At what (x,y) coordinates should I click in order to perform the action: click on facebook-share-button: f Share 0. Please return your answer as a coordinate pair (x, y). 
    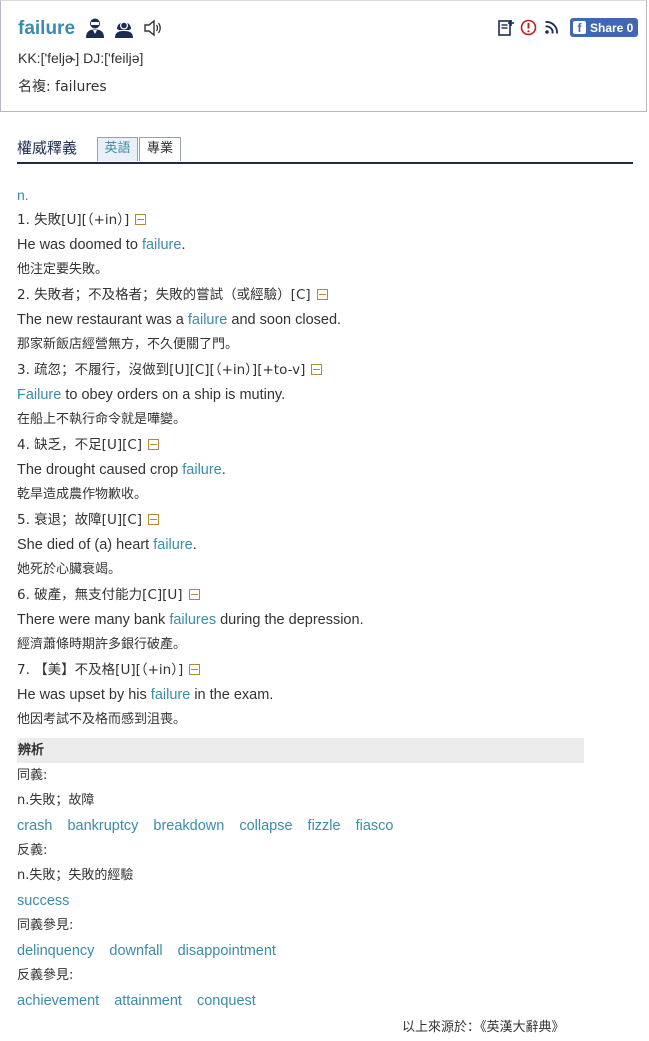
    Looking at the image, I should click on (604, 27).